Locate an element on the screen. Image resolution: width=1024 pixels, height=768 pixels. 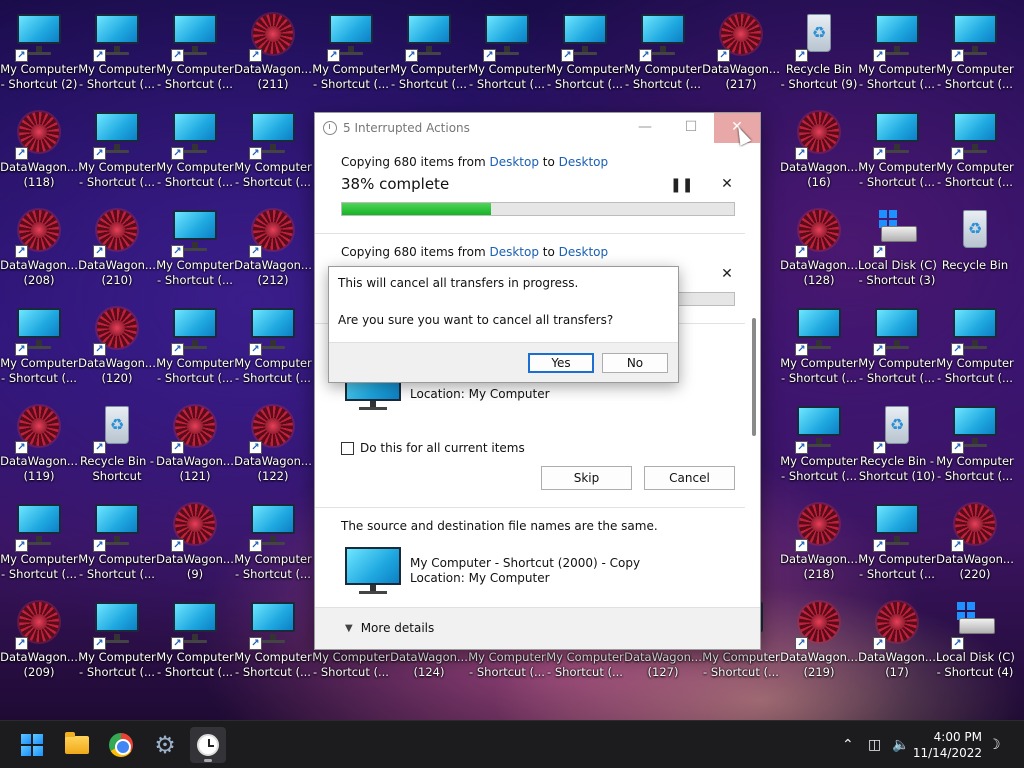
desktop-icon: ↗ DataWagon... (212) is located at coordinates (273, 248).